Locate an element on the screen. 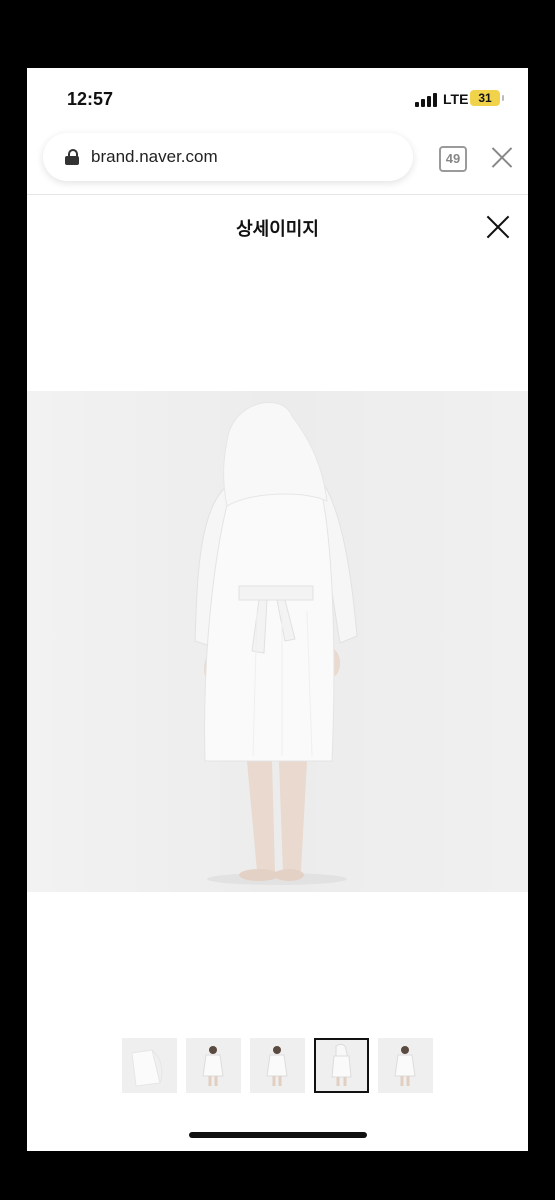  home-indicator is located at coordinates (278, 1135).